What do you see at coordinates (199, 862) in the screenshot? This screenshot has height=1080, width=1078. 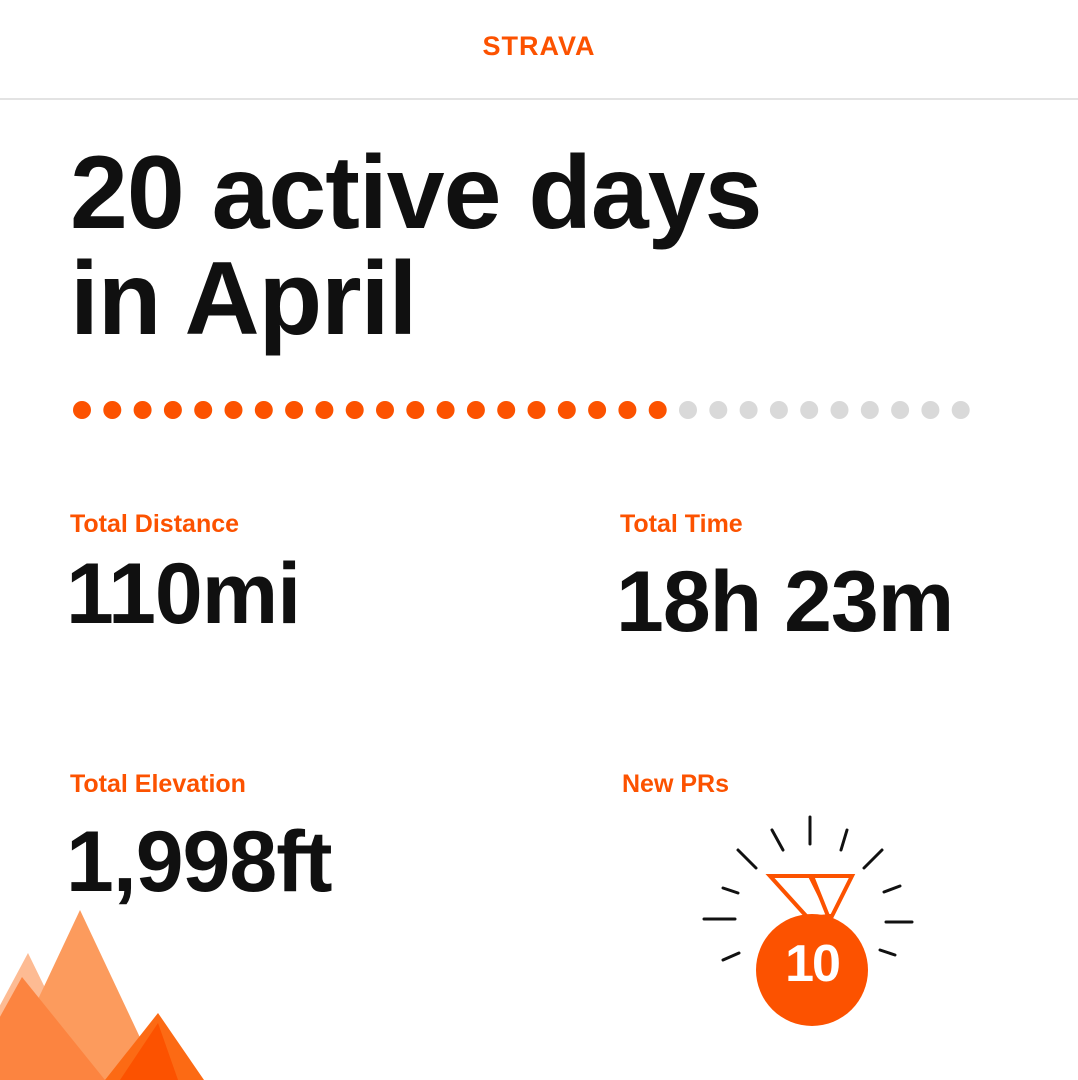 I see `total-elevation-value: 1,998ft` at bounding box center [199, 862].